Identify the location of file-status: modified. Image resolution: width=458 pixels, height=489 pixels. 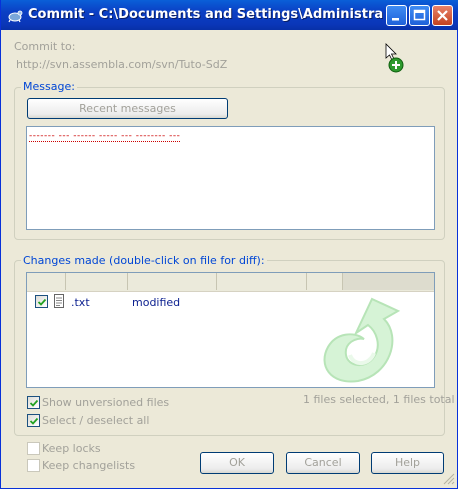
(156, 302).